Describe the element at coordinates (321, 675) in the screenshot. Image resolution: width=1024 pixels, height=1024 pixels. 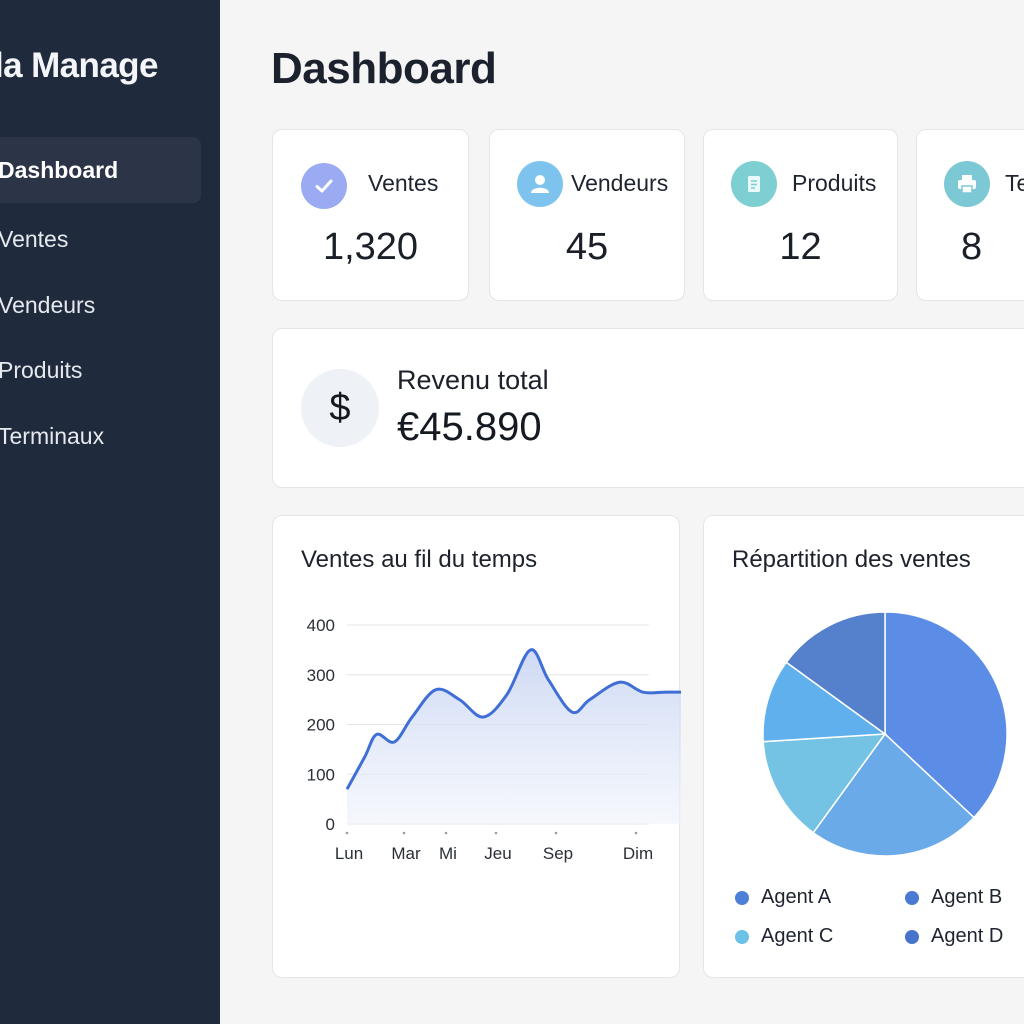
I see `y-tick-label: 300` at that location.